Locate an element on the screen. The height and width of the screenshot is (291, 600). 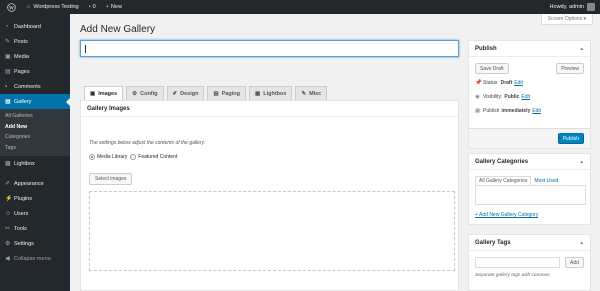
tab-label: Design is located at coordinates (189, 93).